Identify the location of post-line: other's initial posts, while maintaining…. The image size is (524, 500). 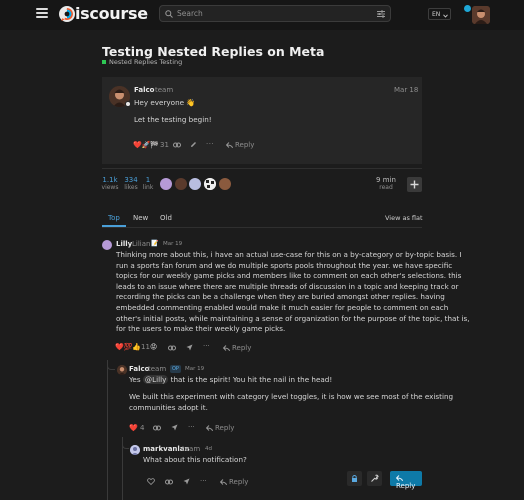
(293, 318).